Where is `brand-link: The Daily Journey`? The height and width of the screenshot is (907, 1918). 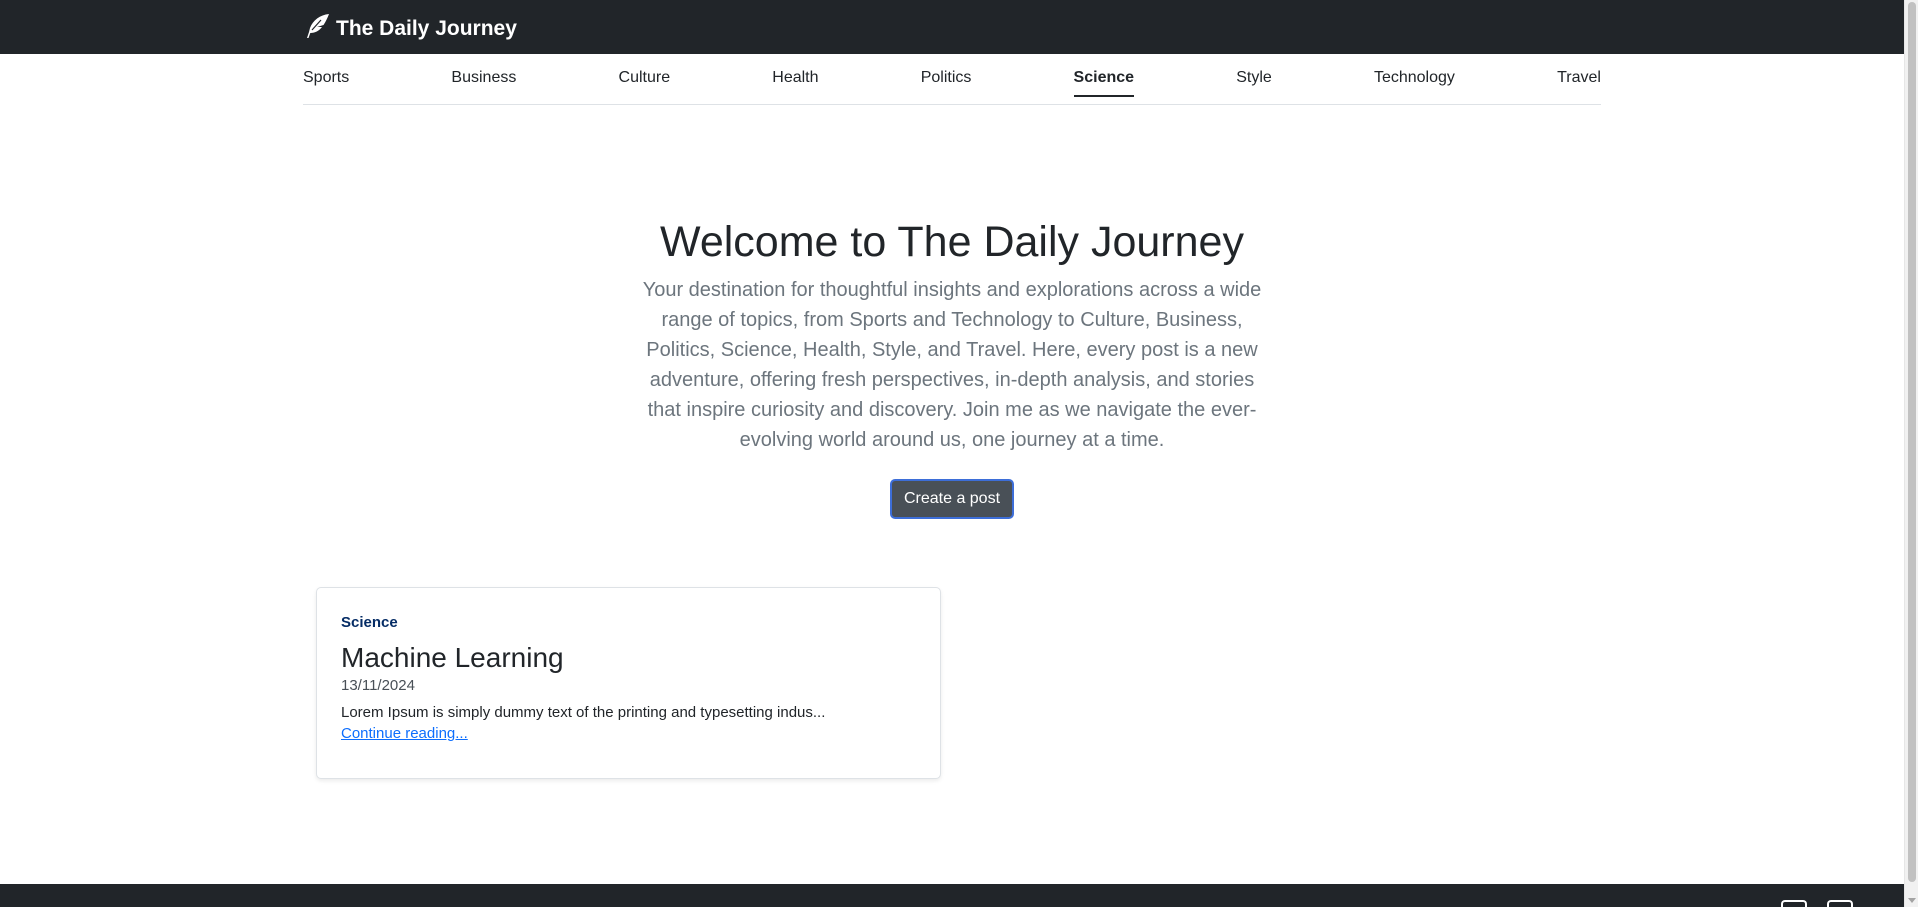 brand-link: The Daily Journey is located at coordinates (410, 29).